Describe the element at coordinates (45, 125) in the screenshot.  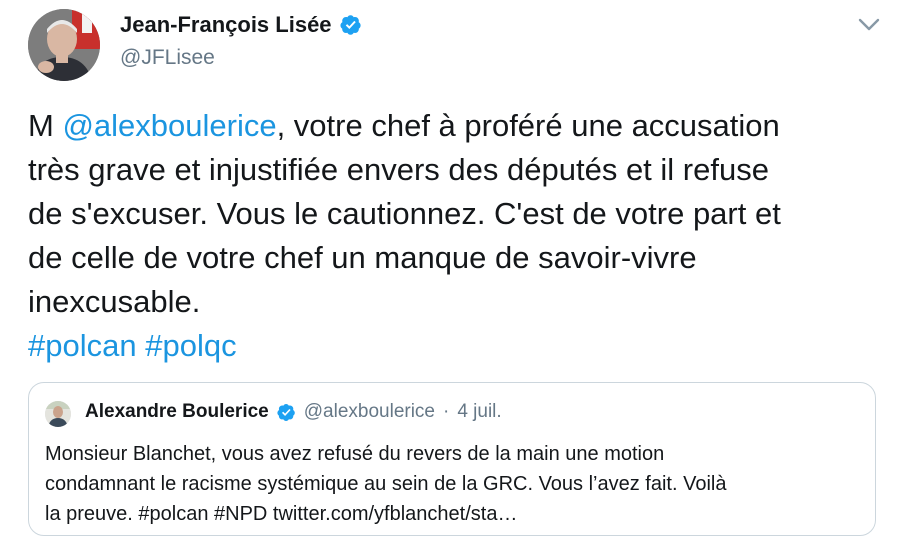
I see `tweet-text-fragment: M` at that location.